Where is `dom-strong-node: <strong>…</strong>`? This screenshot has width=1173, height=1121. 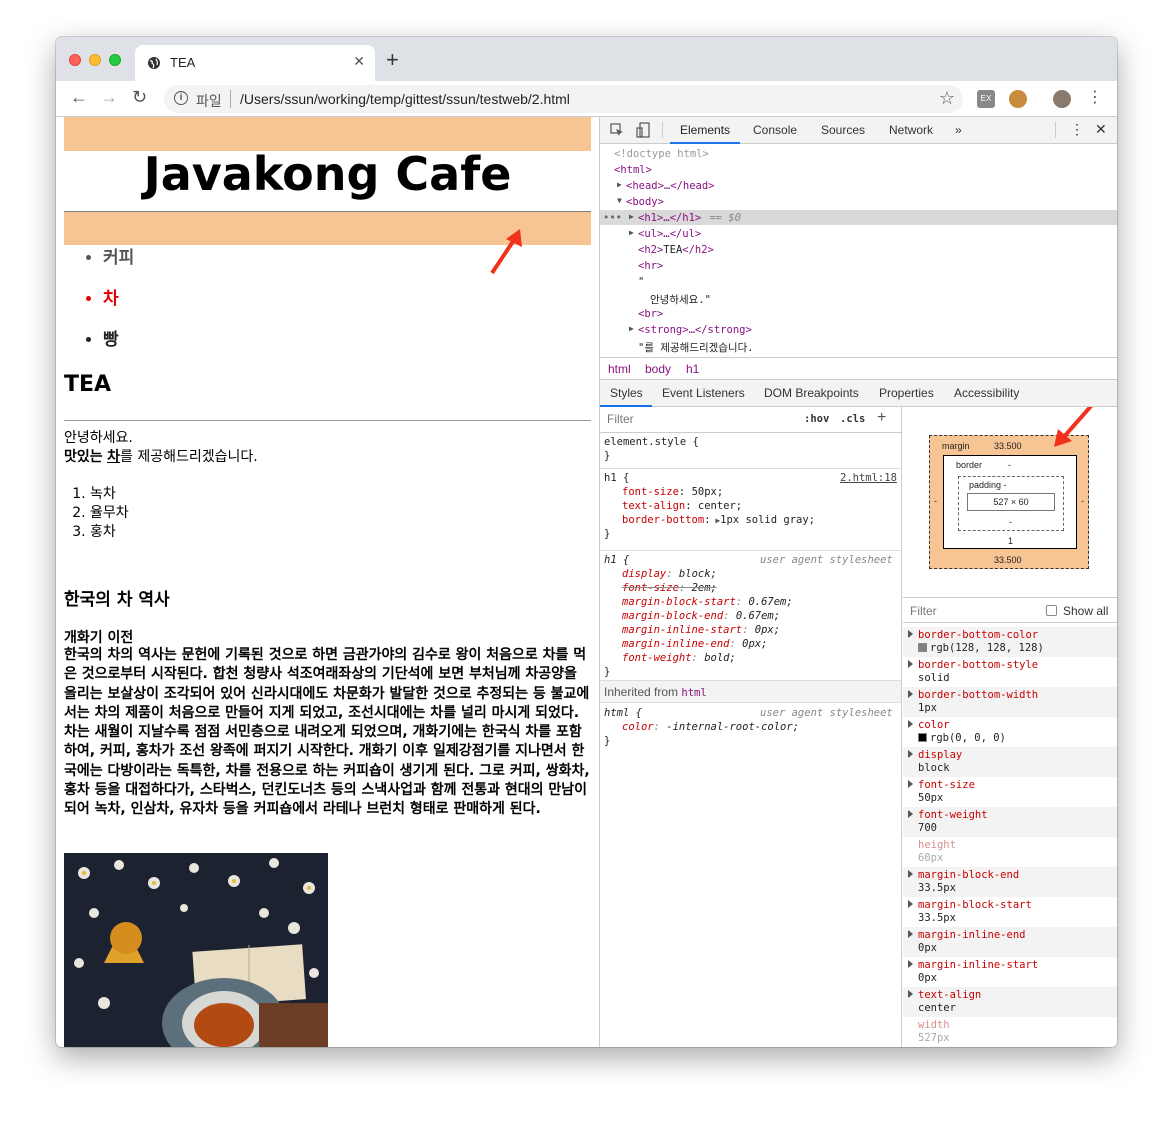
dom-strong-node: <strong>…</strong> is located at coordinates (695, 330).